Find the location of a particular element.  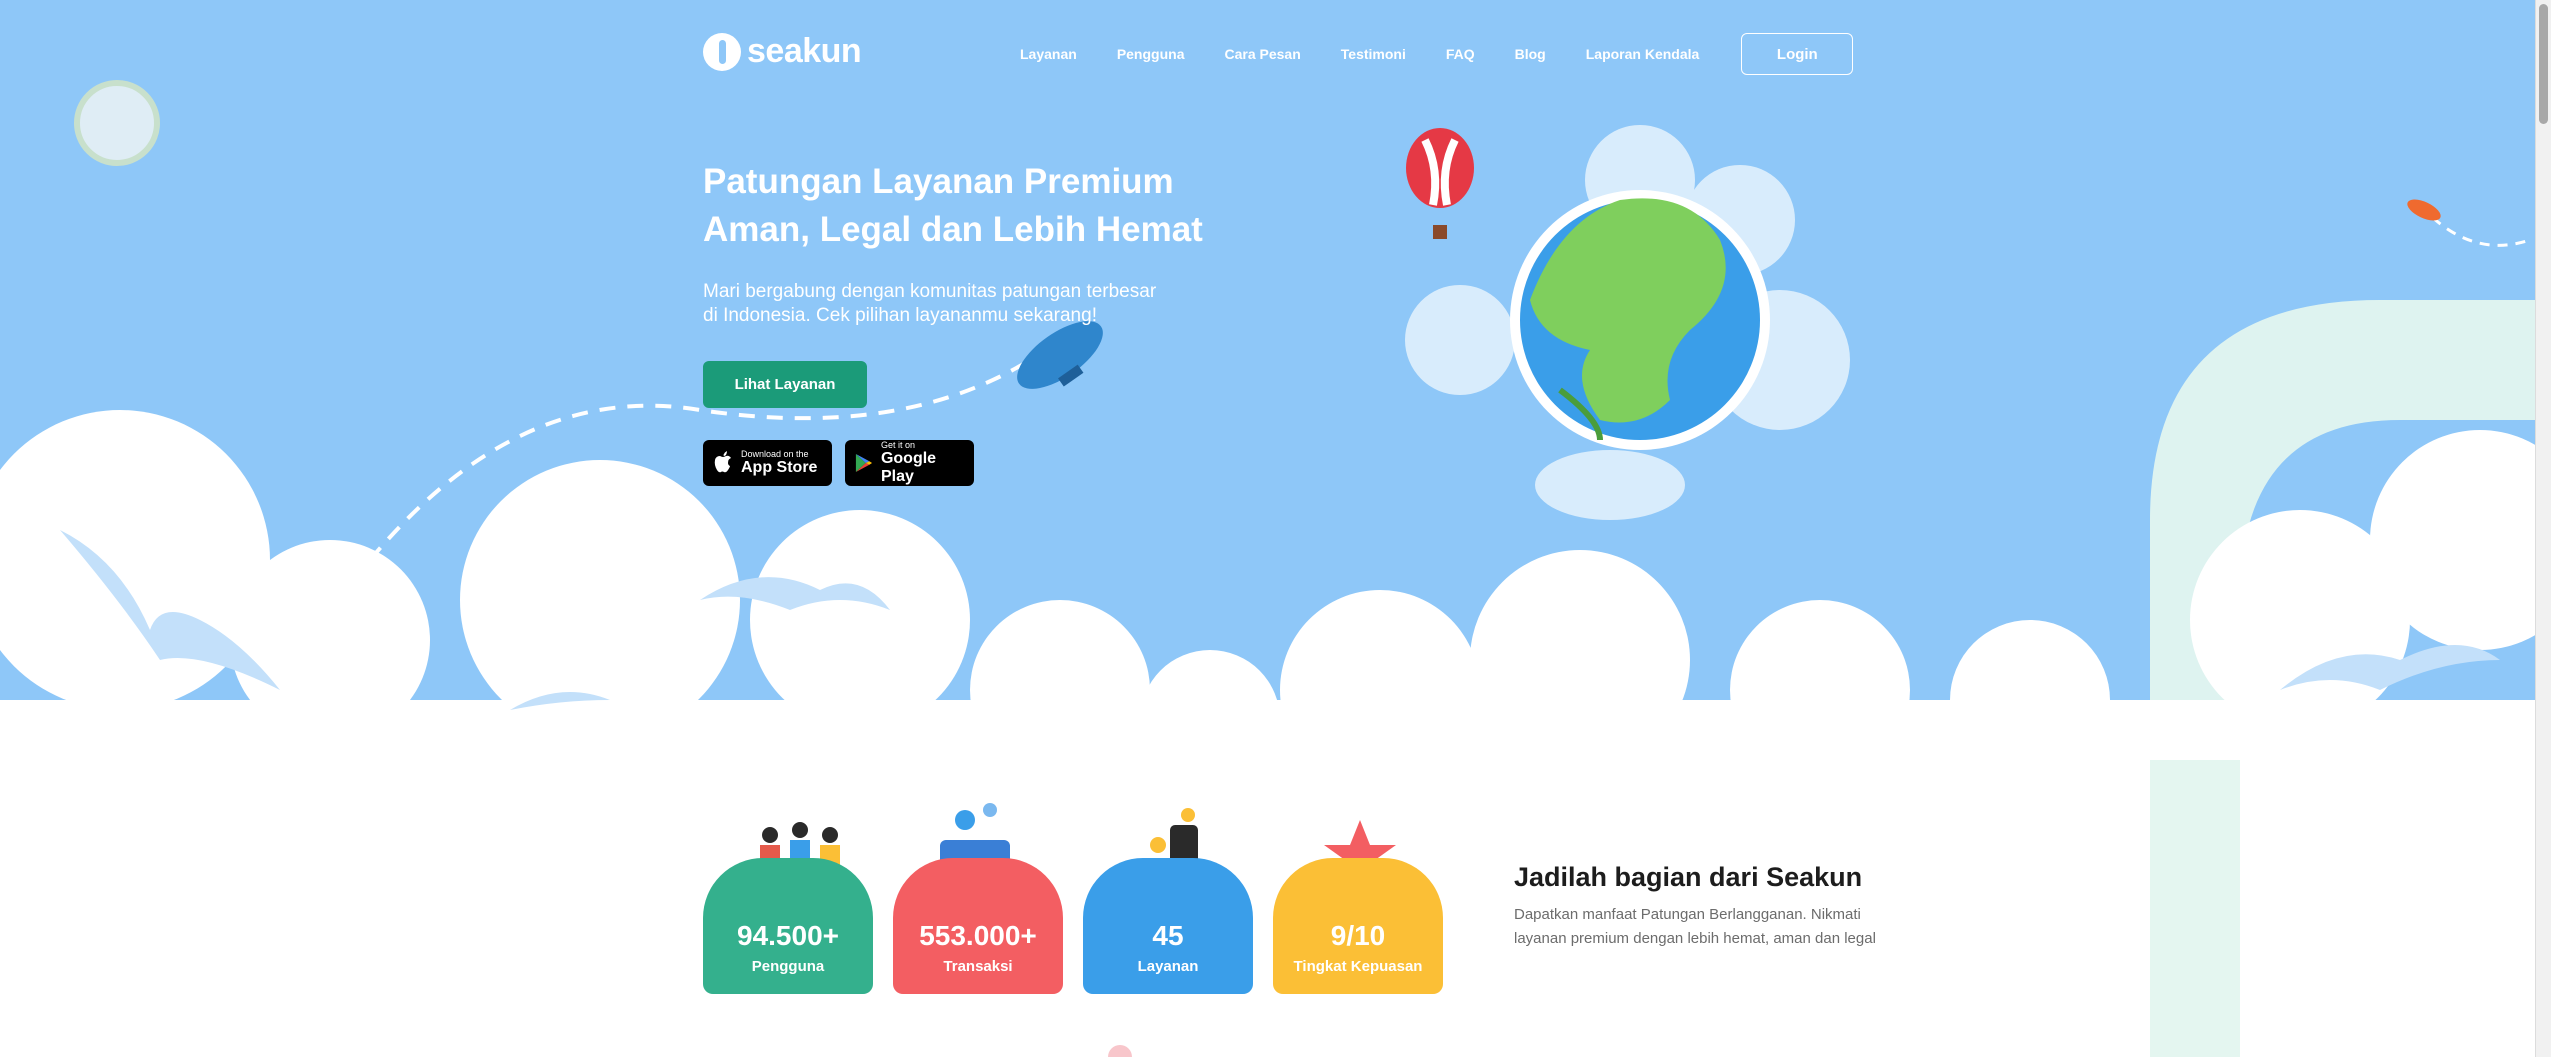

google-play-button: Get it on Google Play is located at coordinates (909, 463).